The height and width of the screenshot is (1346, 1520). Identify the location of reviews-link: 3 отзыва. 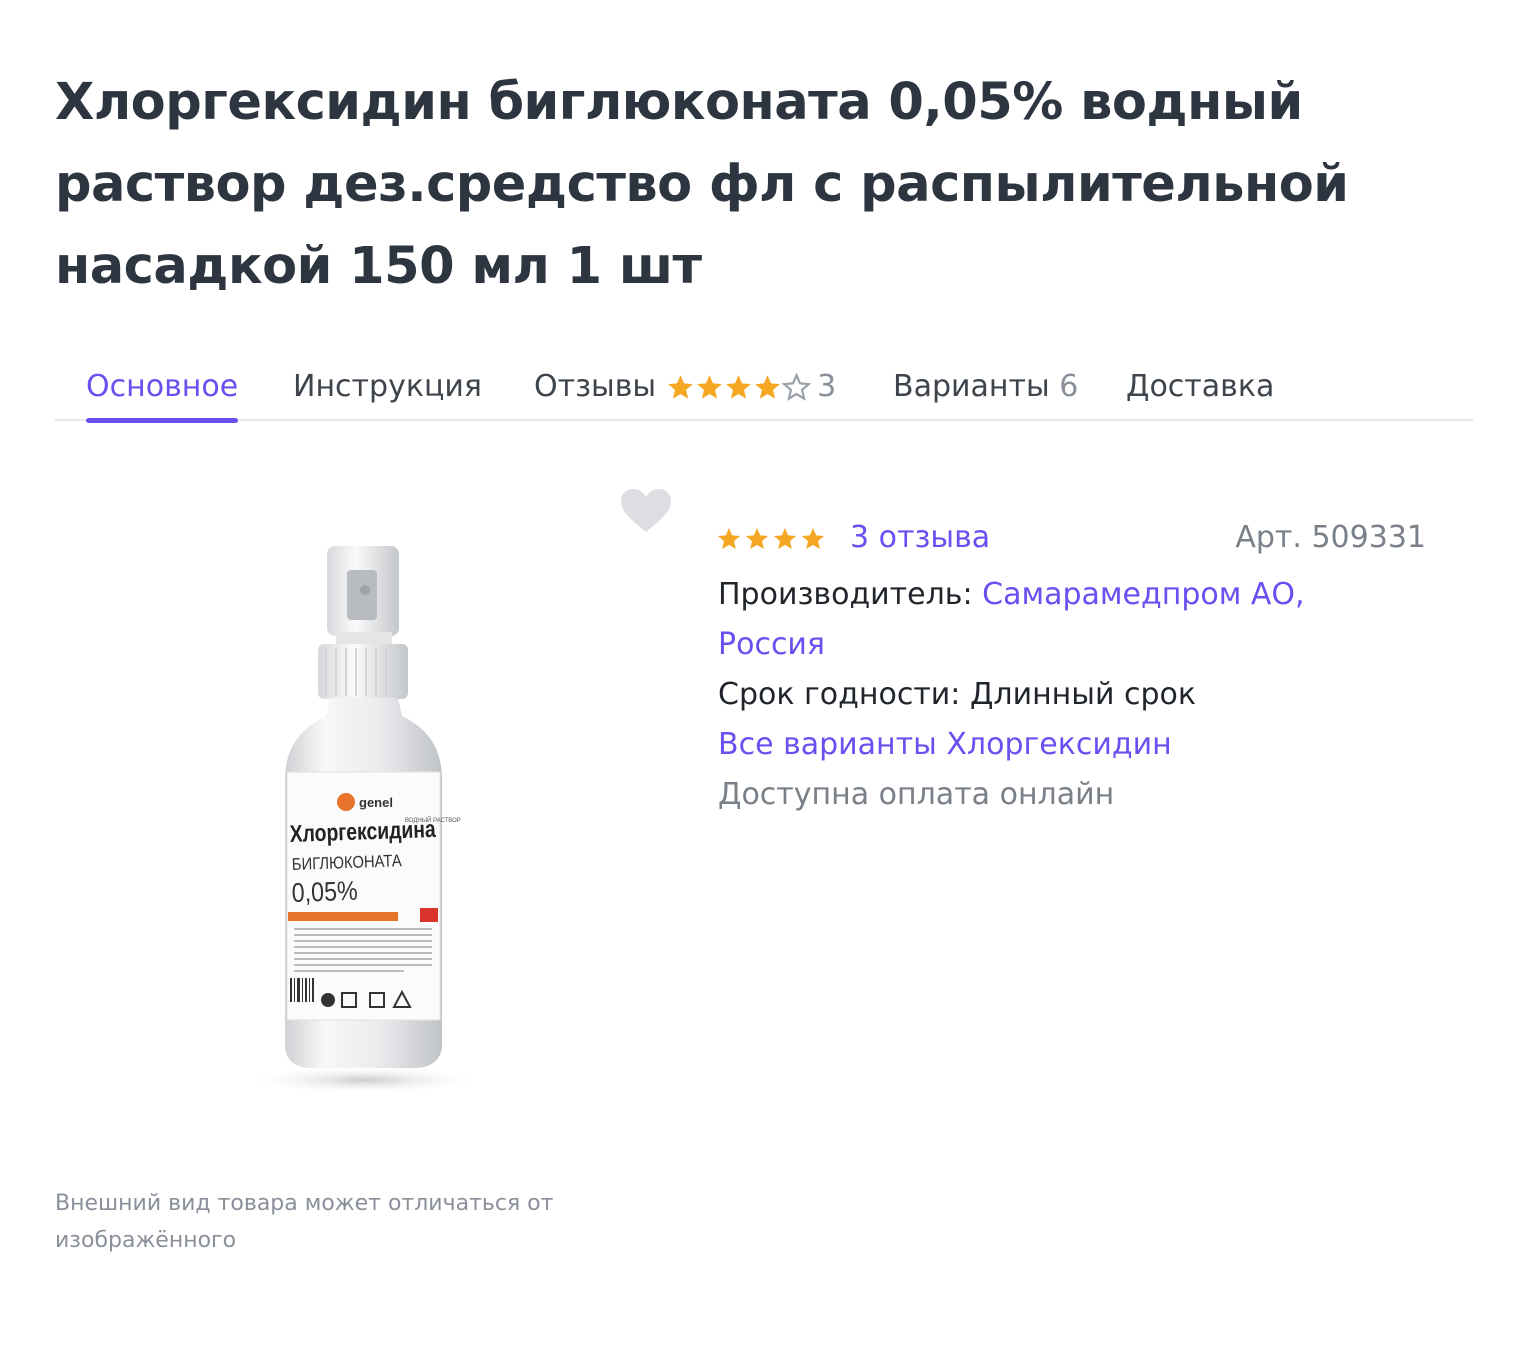
(920, 538).